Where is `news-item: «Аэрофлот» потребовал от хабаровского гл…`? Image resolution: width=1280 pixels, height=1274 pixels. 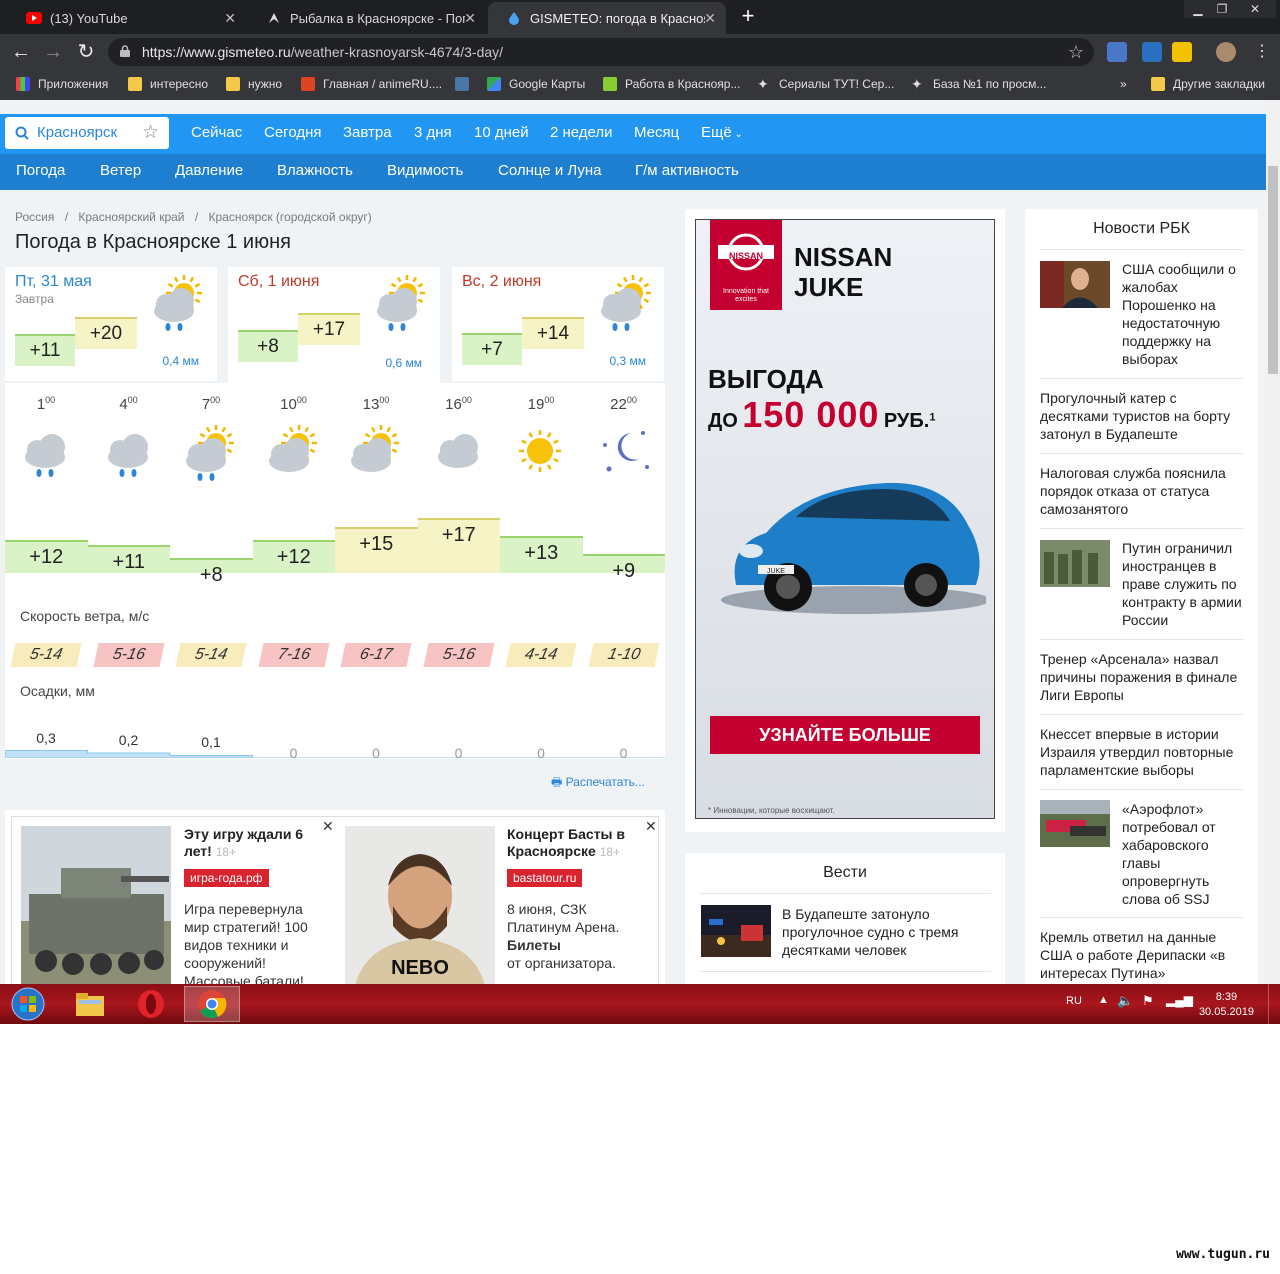
news-item: «Аэрофлот» потребовал от хабаровского гл… is located at coordinates (1182, 854).